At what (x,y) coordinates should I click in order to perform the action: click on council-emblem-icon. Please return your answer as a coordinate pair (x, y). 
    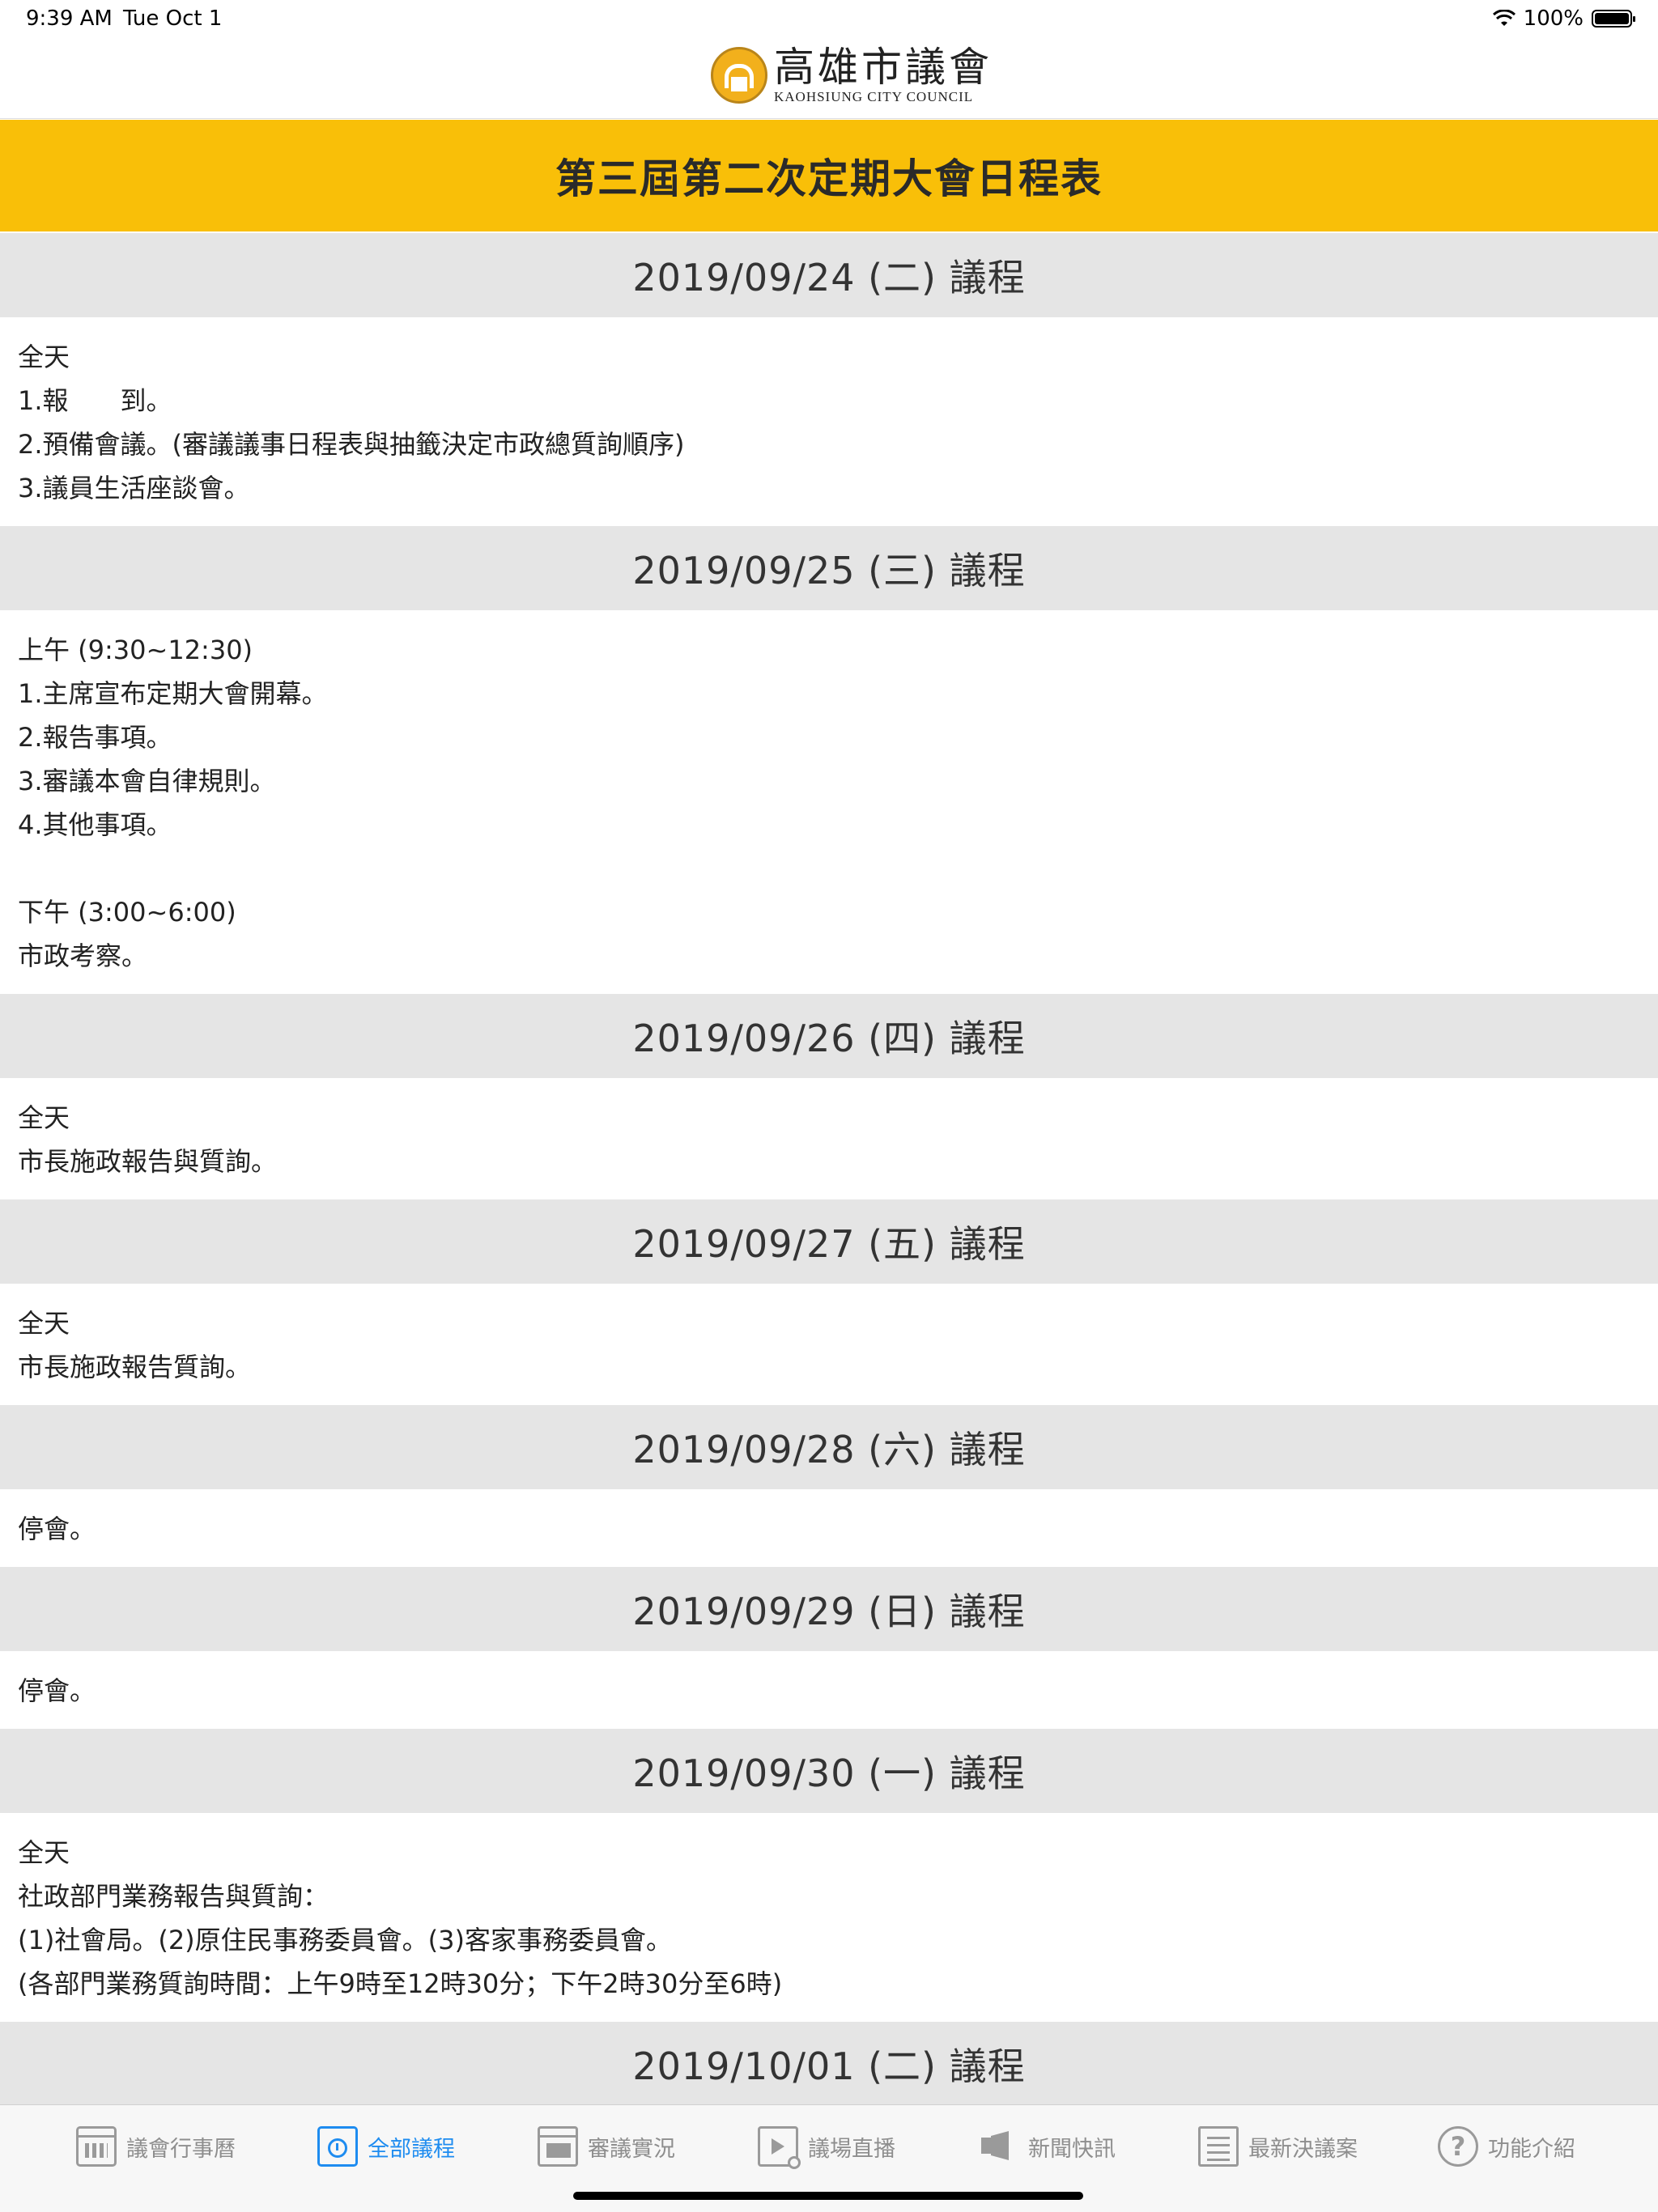
    Looking at the image, I should click on (739, 75).